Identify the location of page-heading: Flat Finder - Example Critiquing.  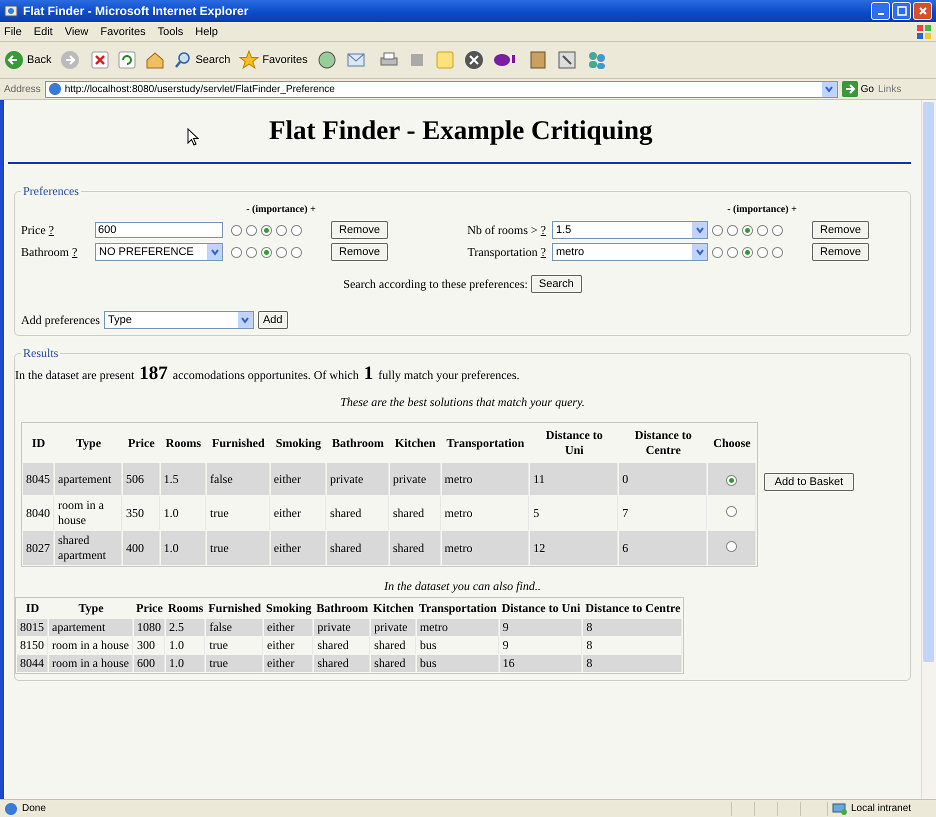
(461, 130).